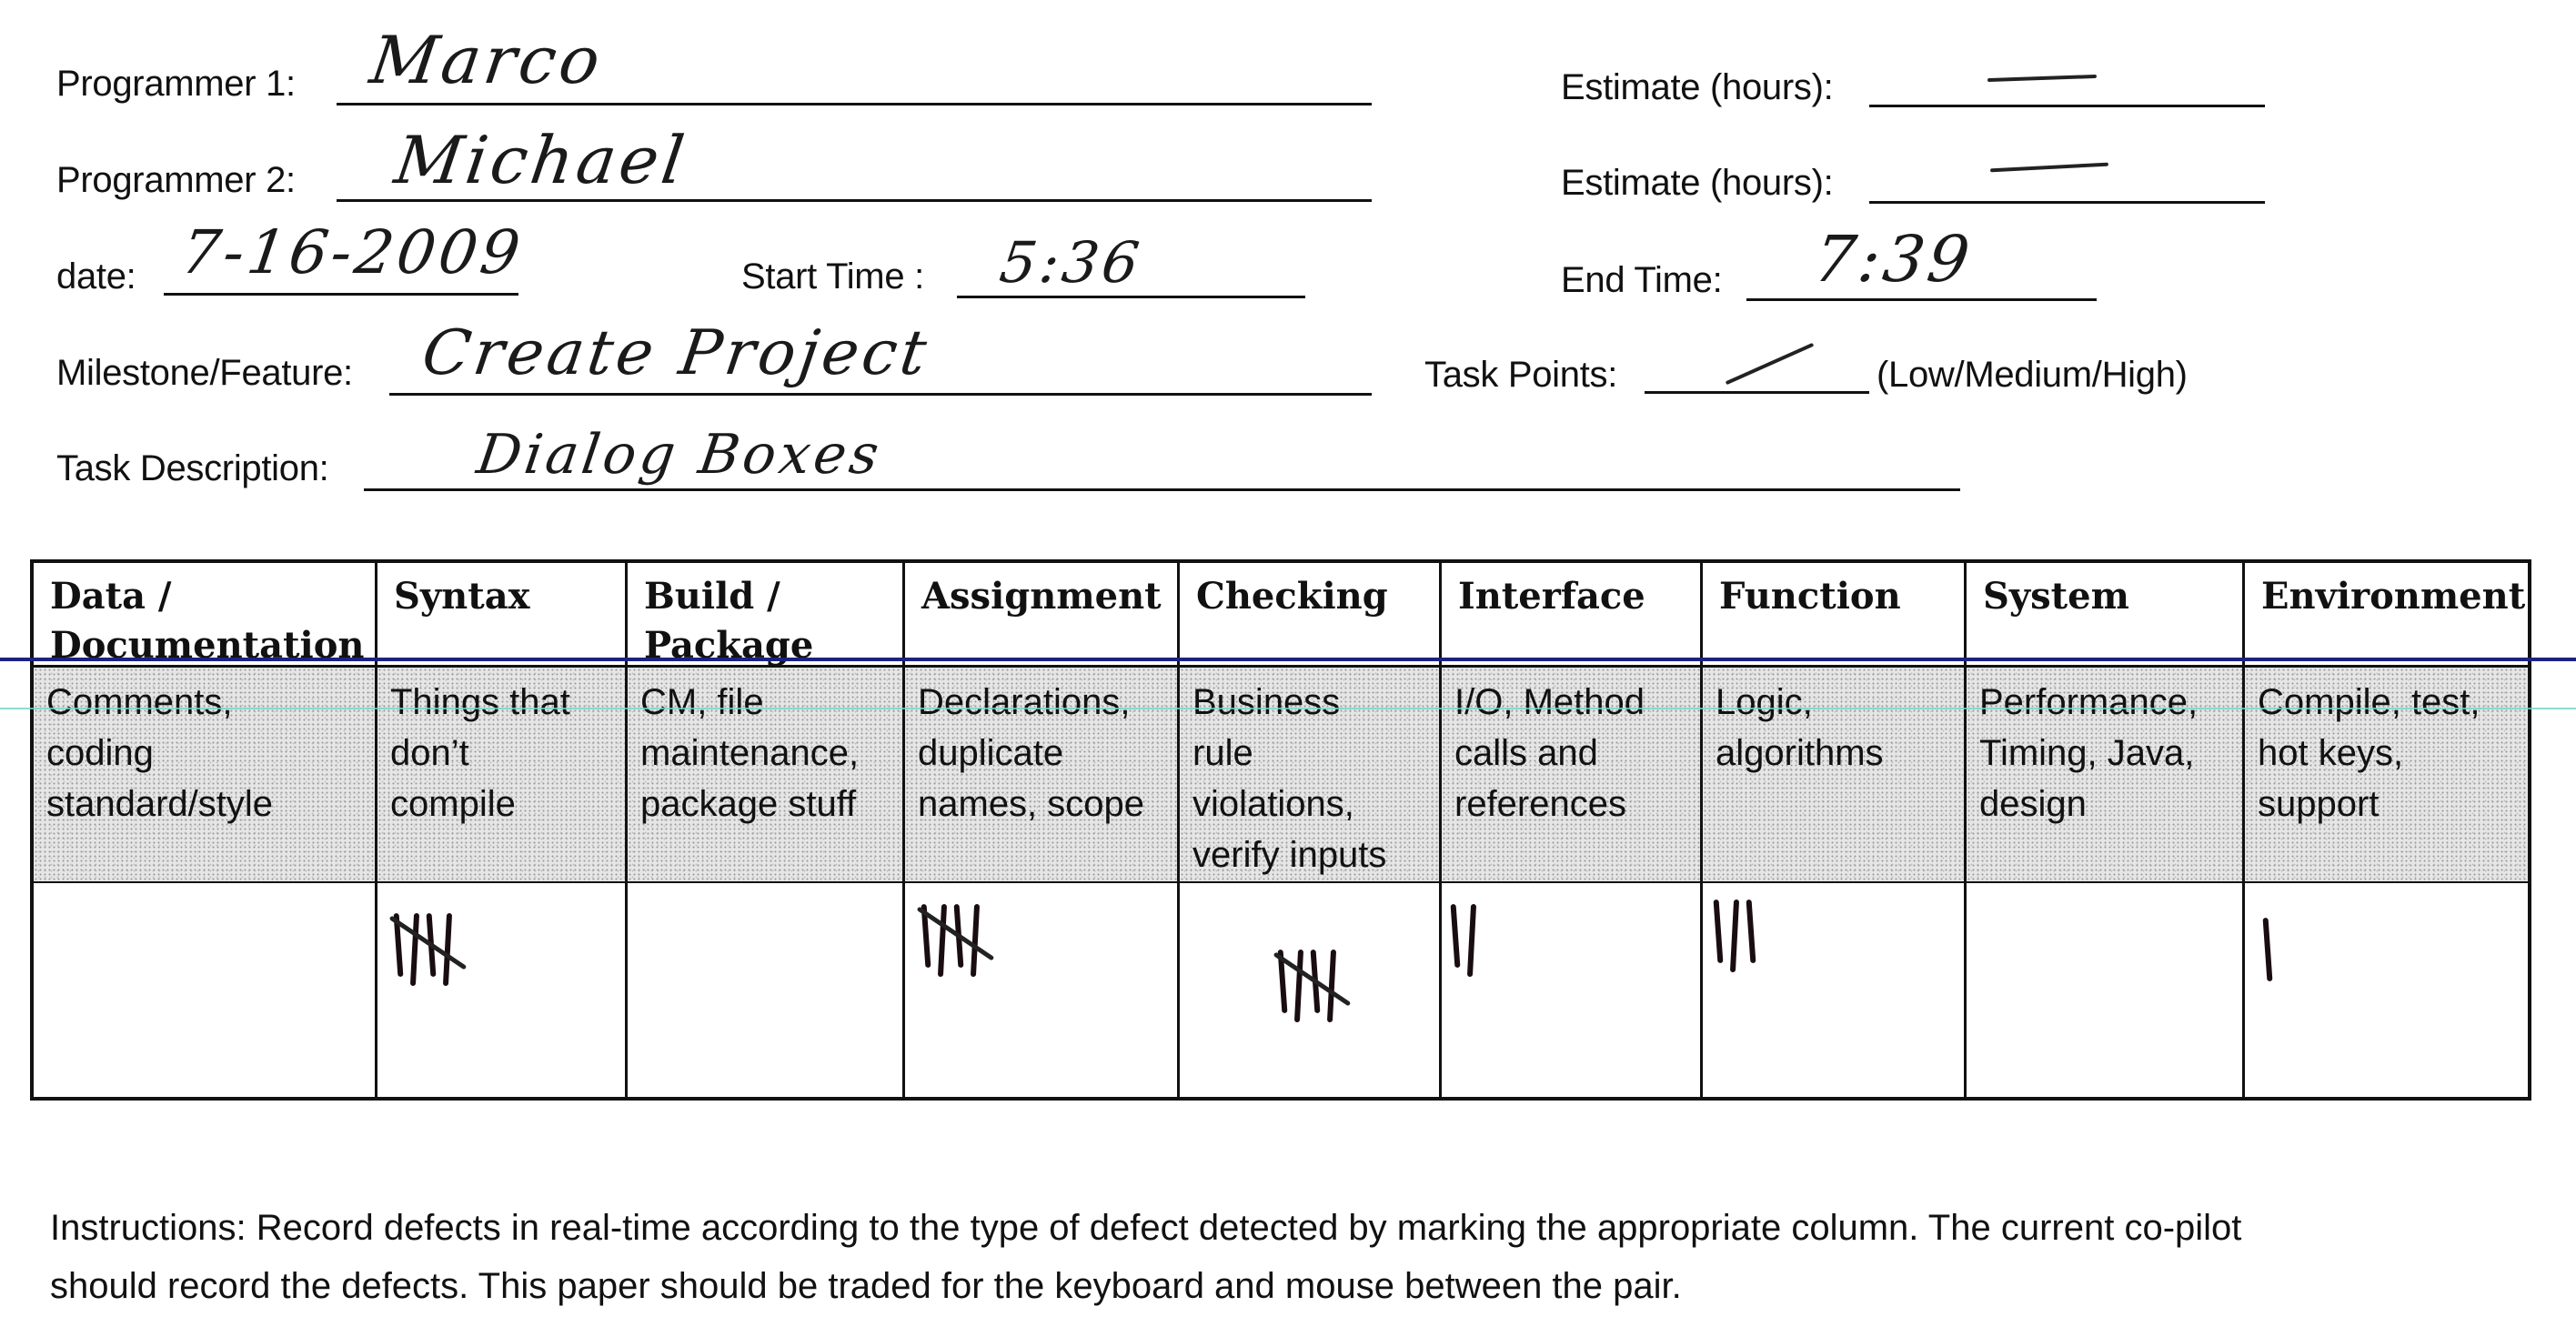 This screenshot has height=1337, width=2576. Describe the element at coordinates (2319, 804) in the screenshot. I see `column-description-line: support` at that location.